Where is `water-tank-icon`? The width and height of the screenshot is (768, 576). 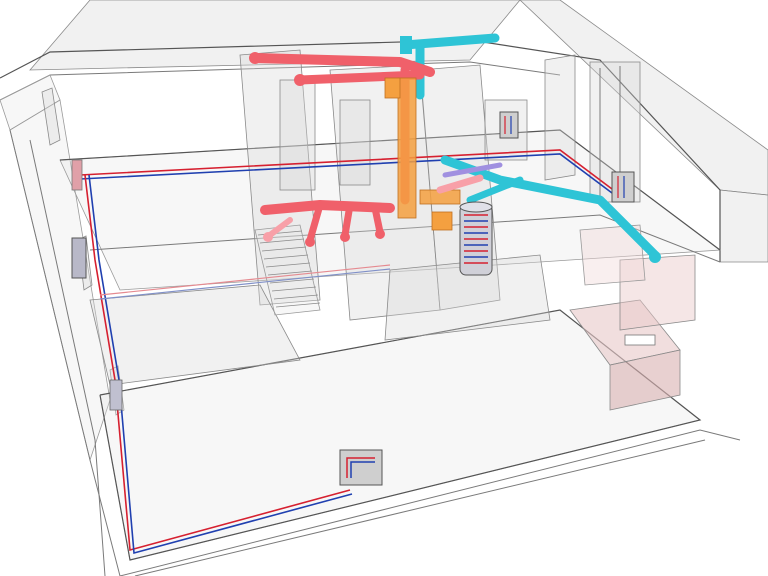
water-tank-icon is located at coordinates (476, 238).